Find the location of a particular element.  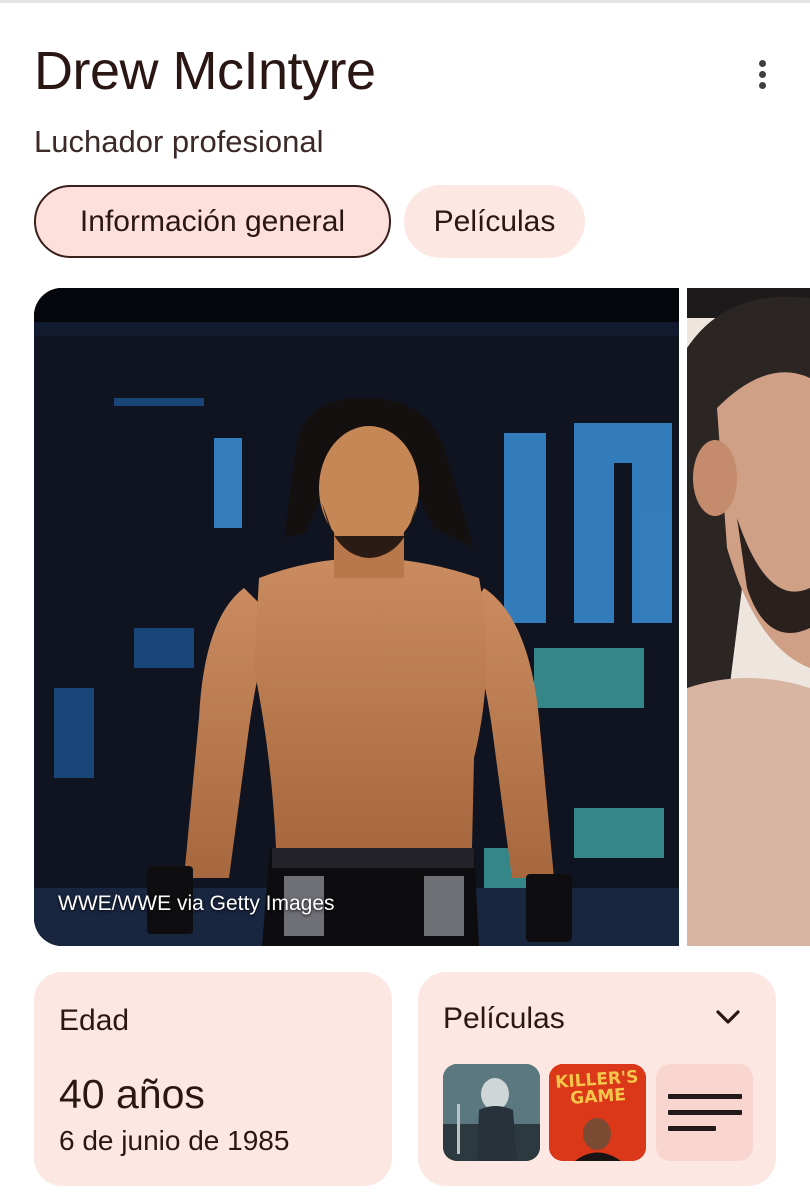

film-thumbnail: KILLER'S GAME is located at coordinates (597, 1112).